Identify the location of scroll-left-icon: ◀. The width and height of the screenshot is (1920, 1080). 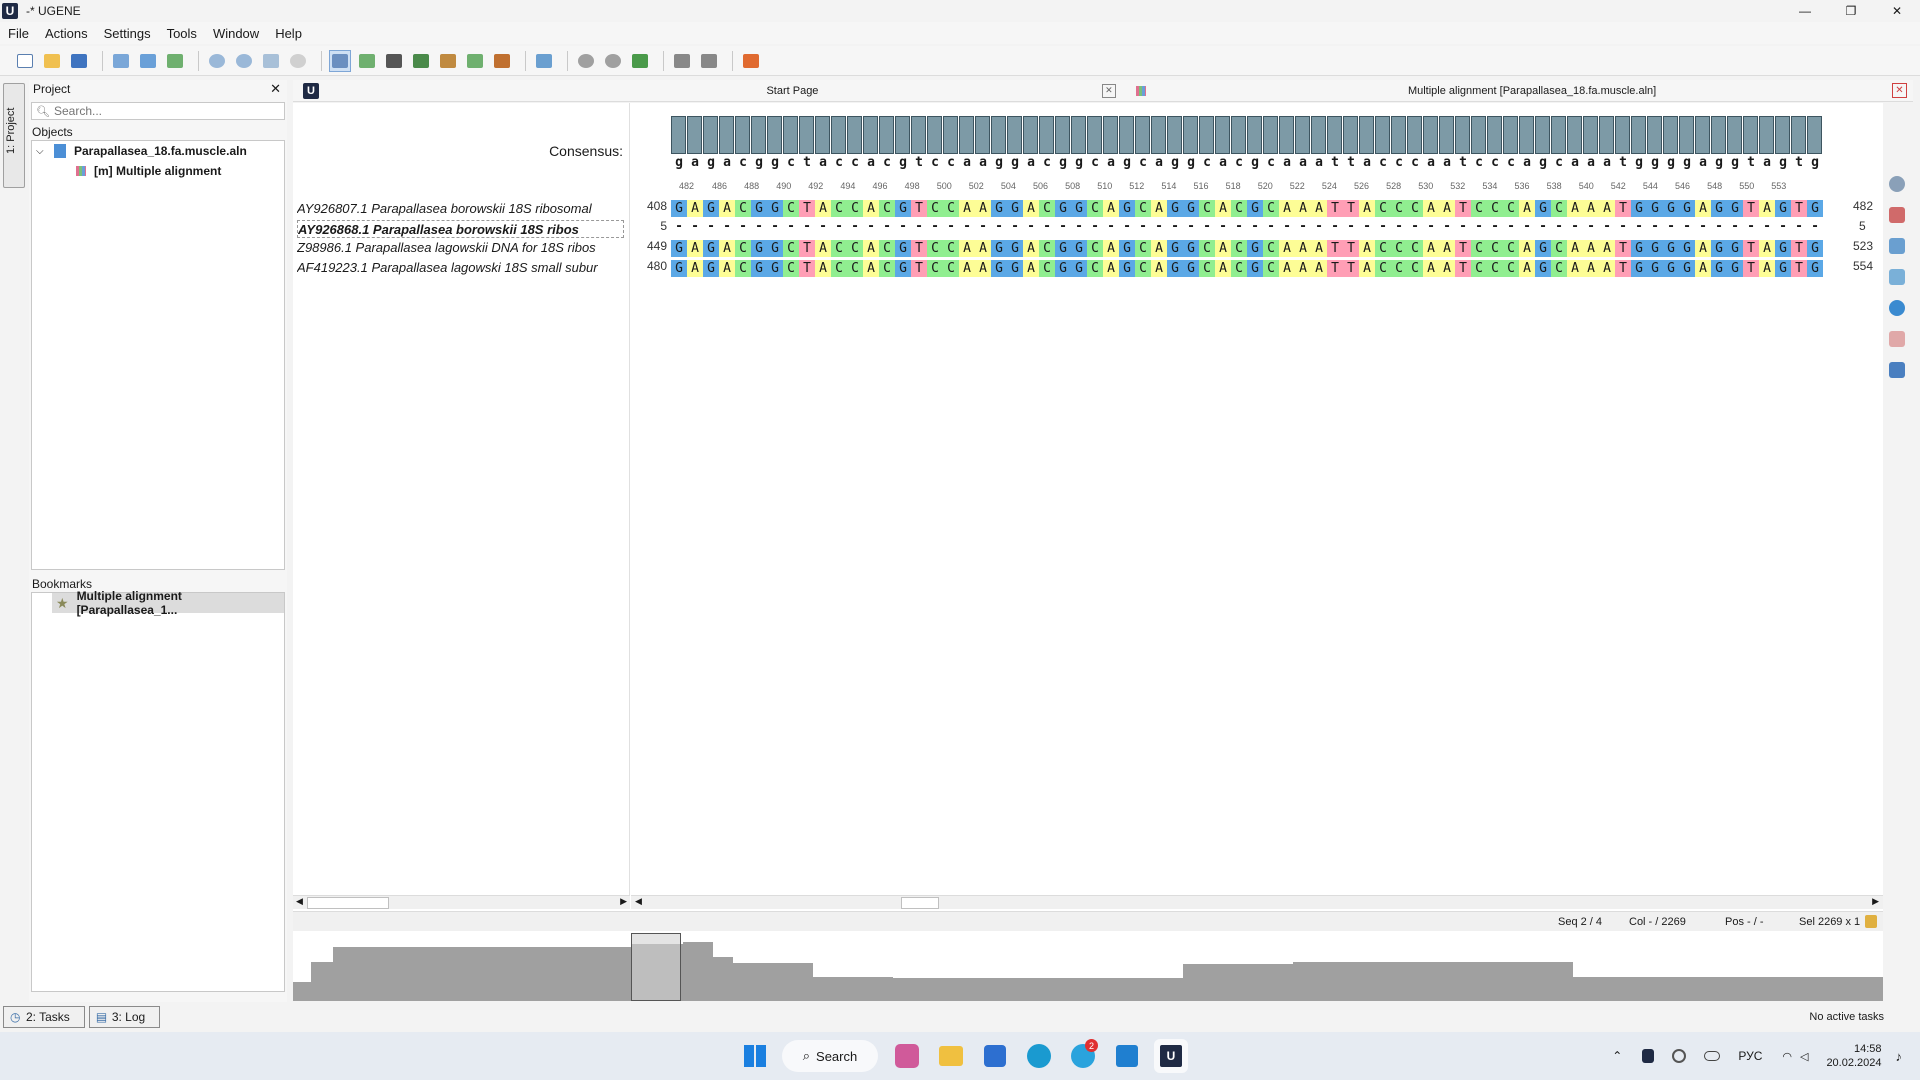
(638, 901).